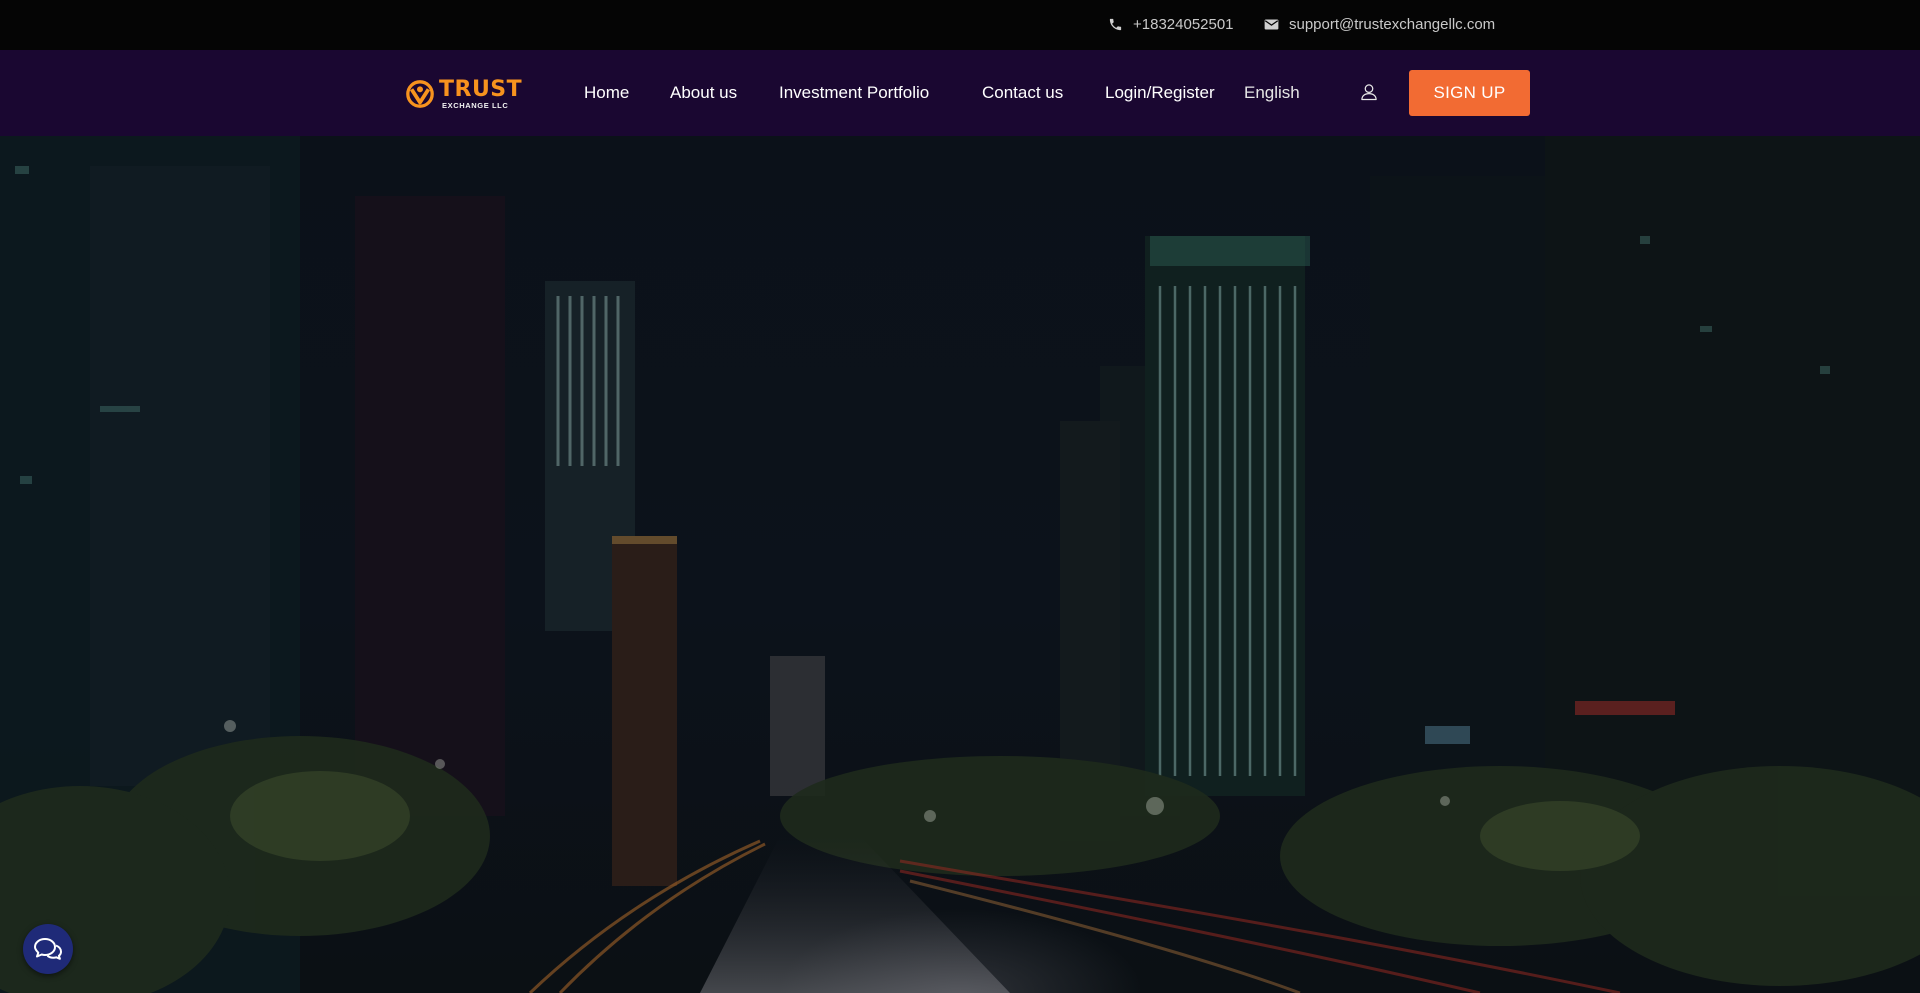 The image size is (1920, 993). Describe the element at coordinates (420, 94) in the screenshot. I see `logo-shield-icon` at that location.